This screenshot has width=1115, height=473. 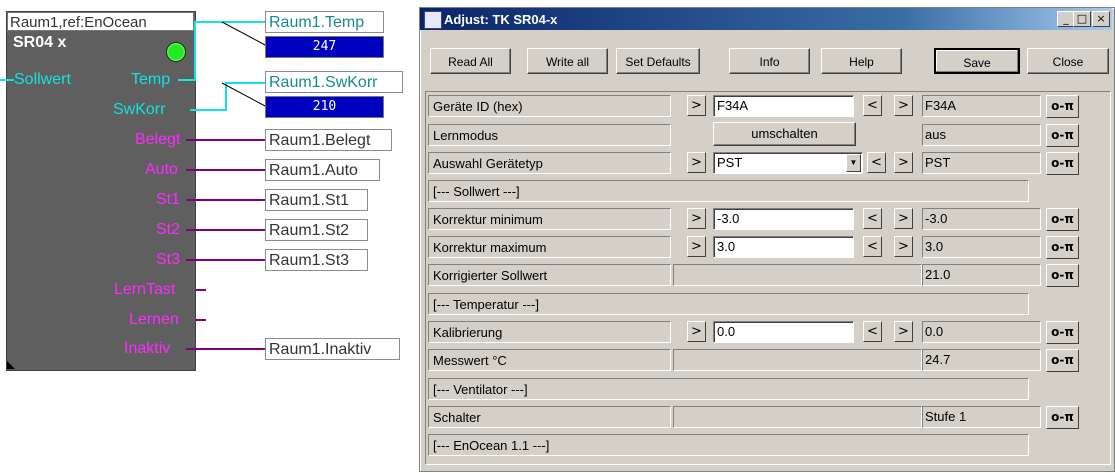 What do you see at coordinates (334, 82) in the screenshot?
I see `label-raum1-swkorr: Raum1.SwKorr` at bounding box center [334, 82].